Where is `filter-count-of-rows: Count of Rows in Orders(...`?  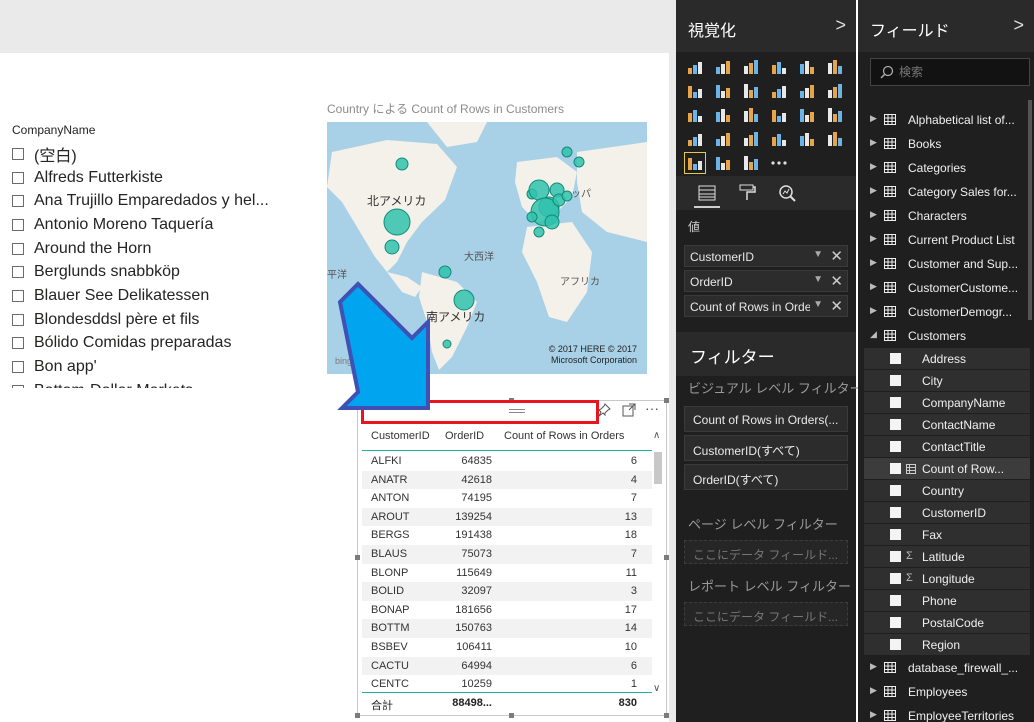
filter-count-of-rows: Count of Rows in Orders(... is located at coordinates (766, 419).